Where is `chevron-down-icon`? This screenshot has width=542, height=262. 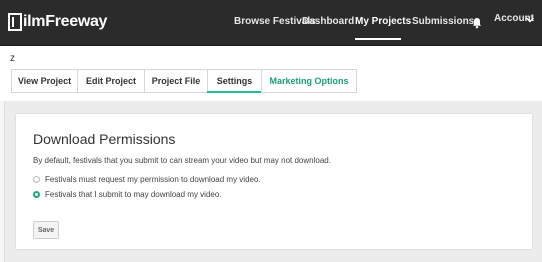
chevron-down-icon is located at coordinates (530, 20).